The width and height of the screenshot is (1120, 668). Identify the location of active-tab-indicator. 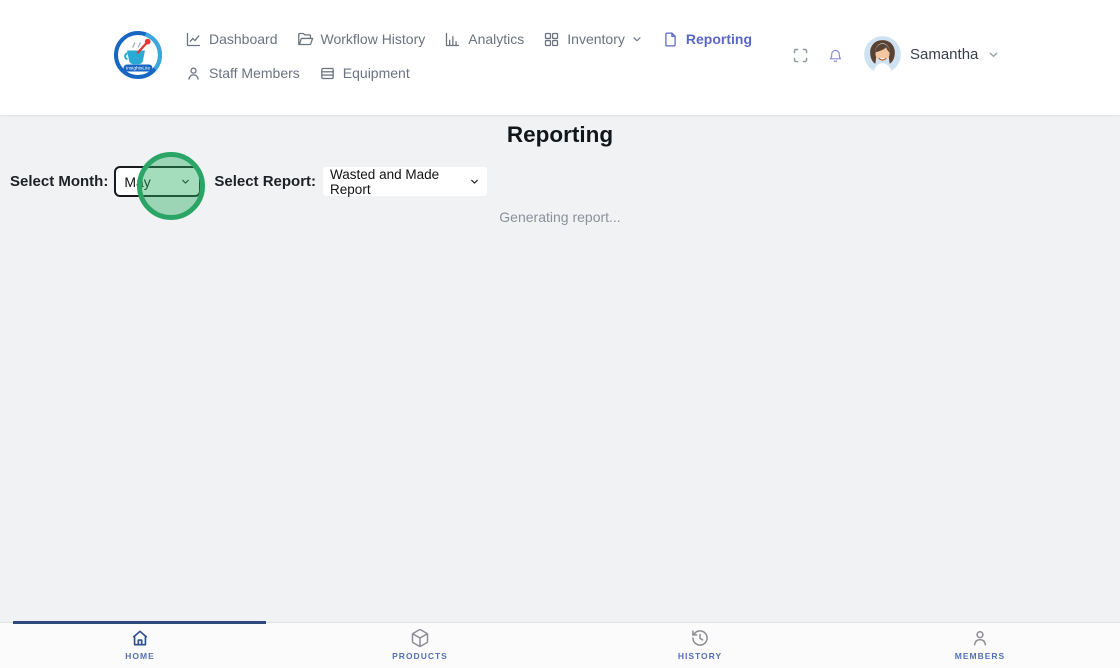
(139, 622).